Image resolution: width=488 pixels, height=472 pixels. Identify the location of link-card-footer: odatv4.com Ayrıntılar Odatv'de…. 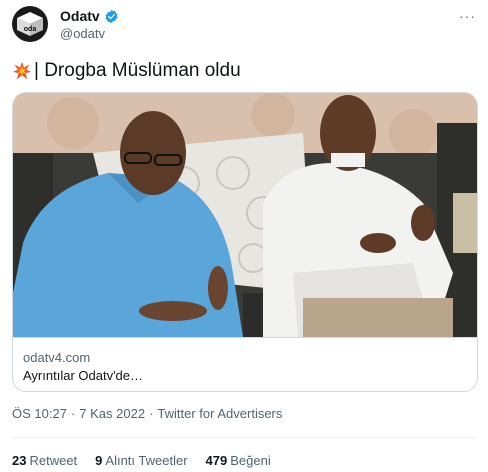
(245, 364).